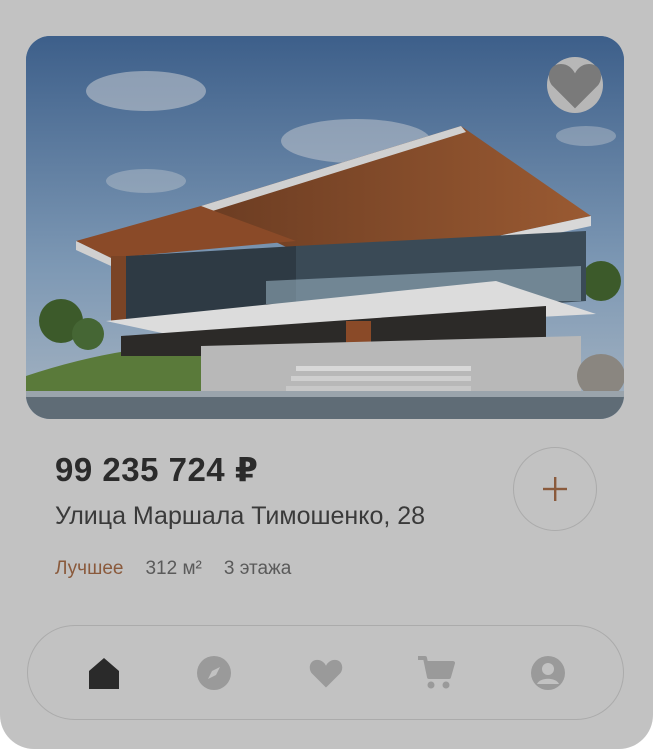 The width and height of the screenshot is (653, 749). I want to click on tag-best: Лучшее, so click(89, 568).